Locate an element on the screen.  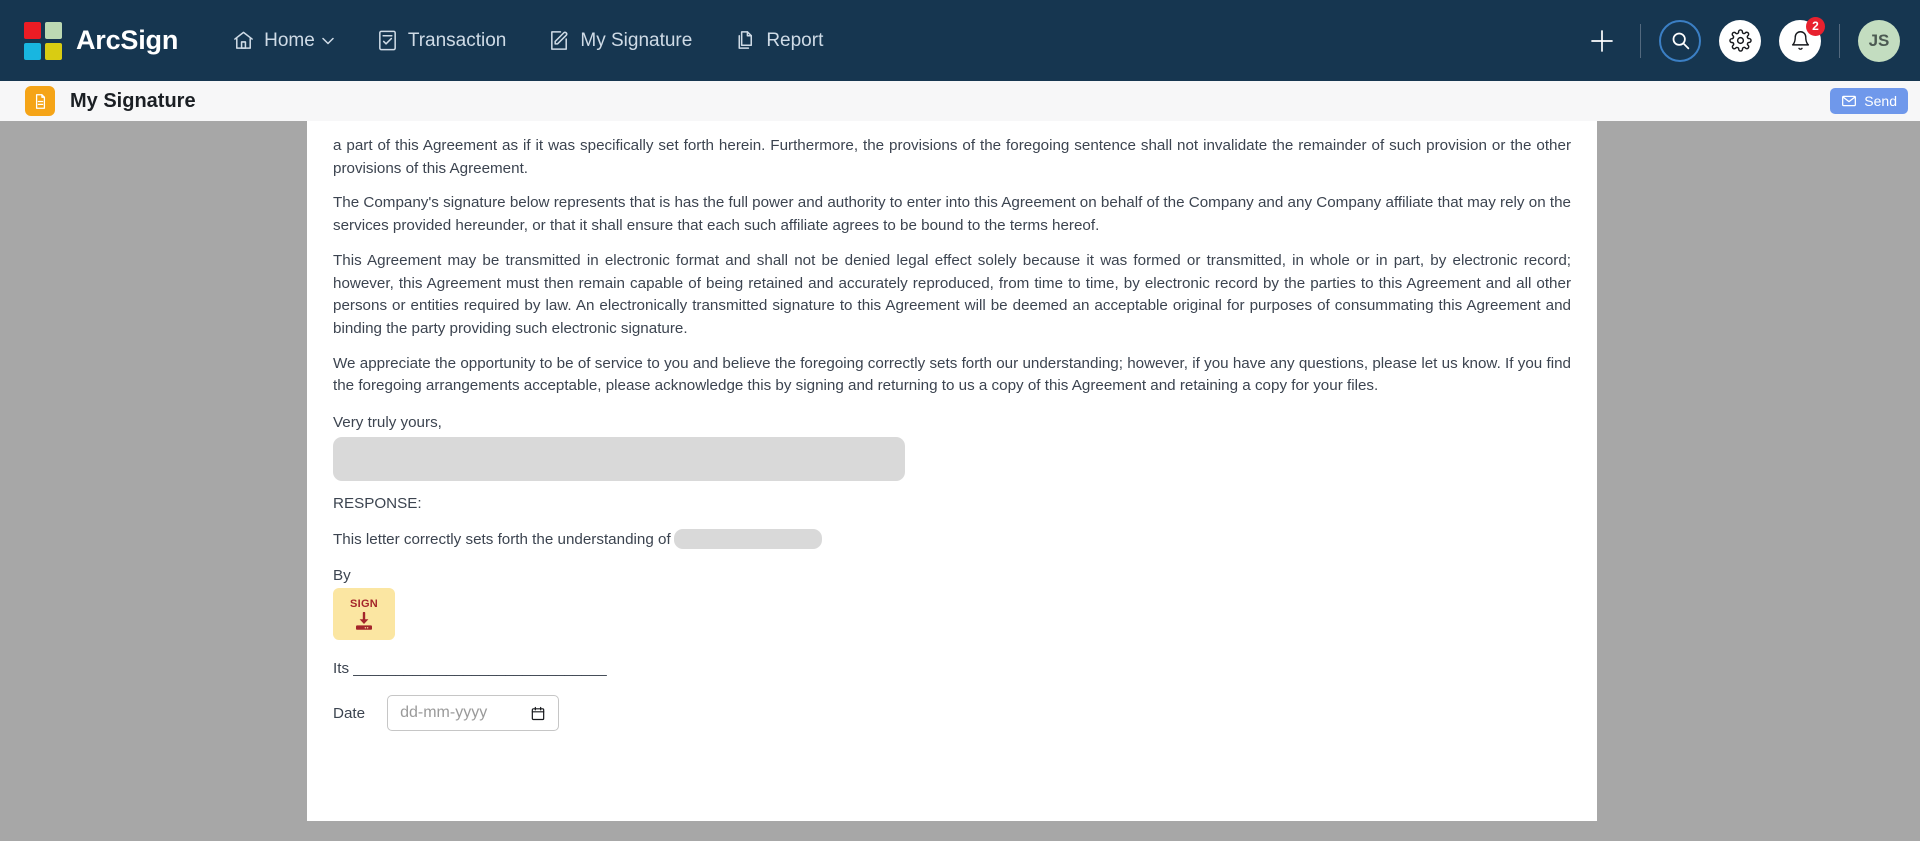
nav-item-my-signature-label: My Signature is located at coordinates (636, 40).